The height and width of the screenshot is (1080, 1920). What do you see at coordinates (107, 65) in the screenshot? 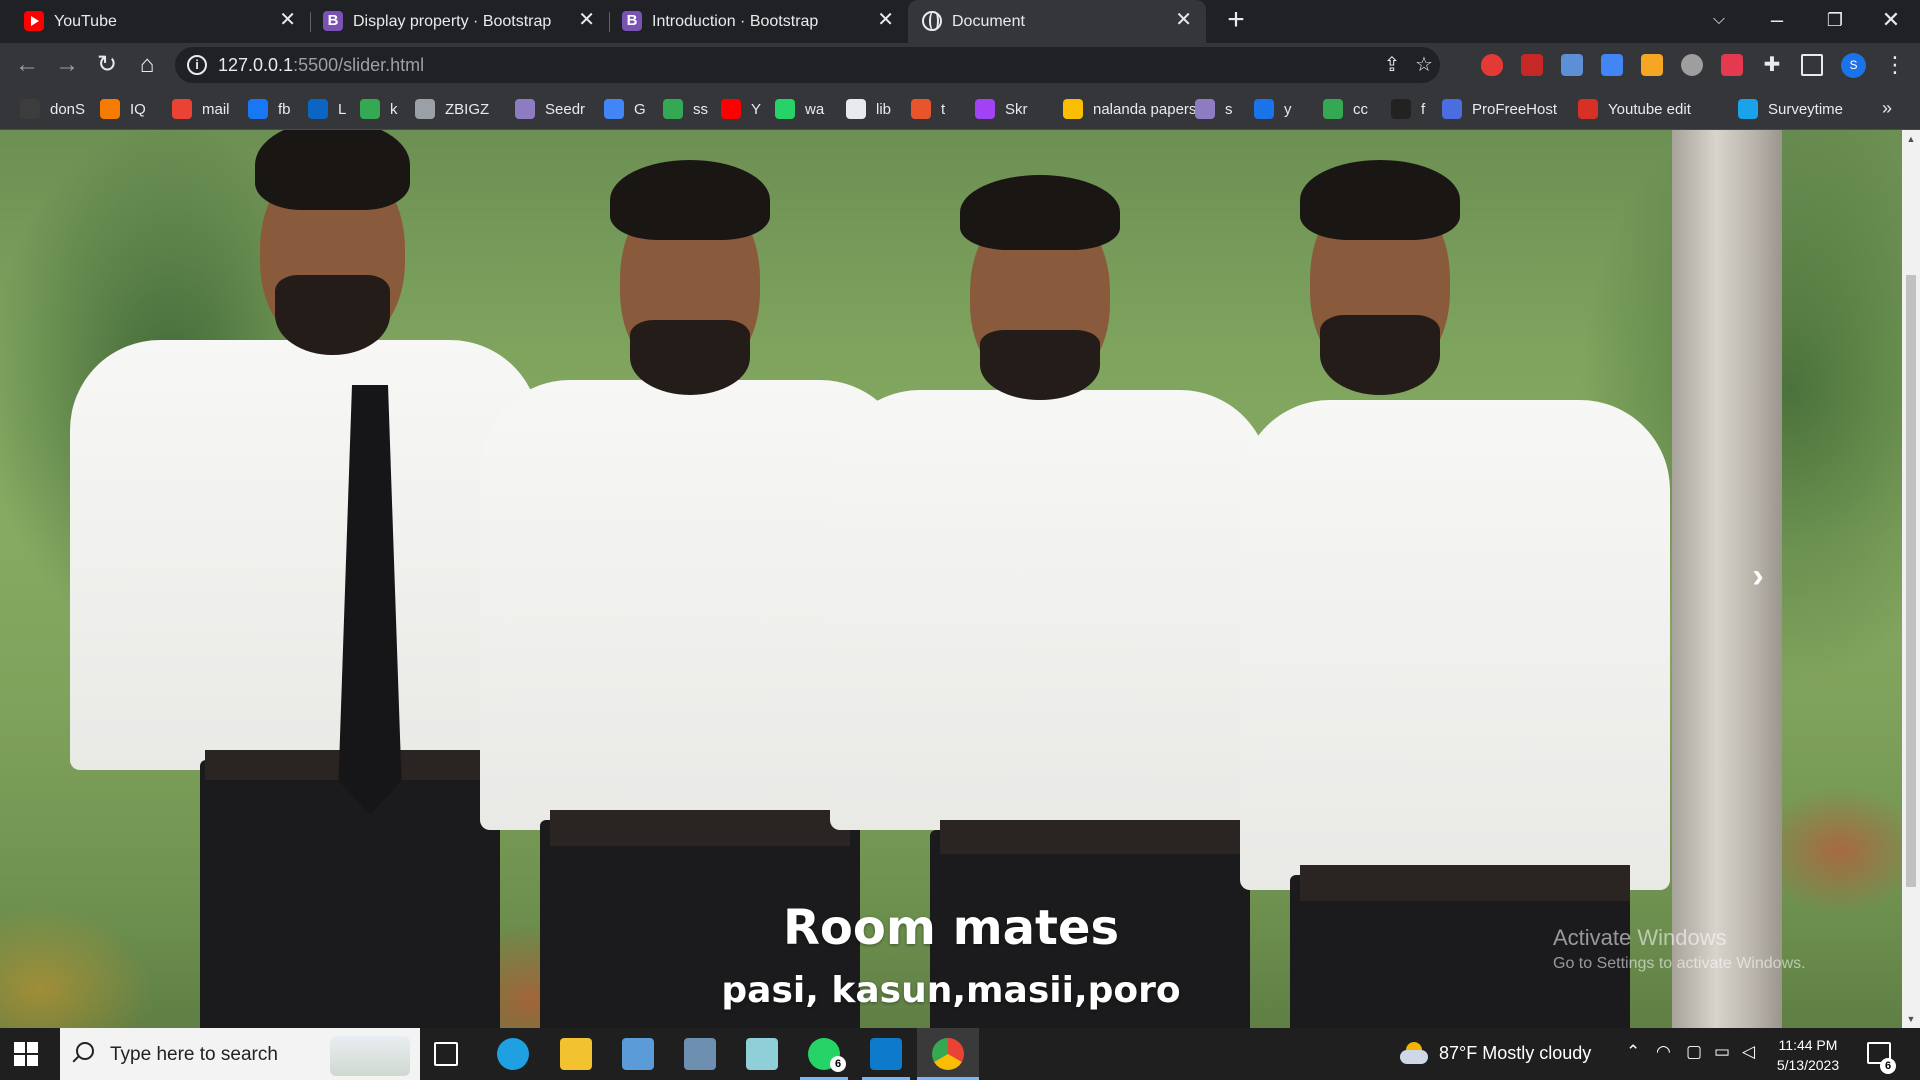
I see `reload-icon: ↻` at bounding box center [107, 65].